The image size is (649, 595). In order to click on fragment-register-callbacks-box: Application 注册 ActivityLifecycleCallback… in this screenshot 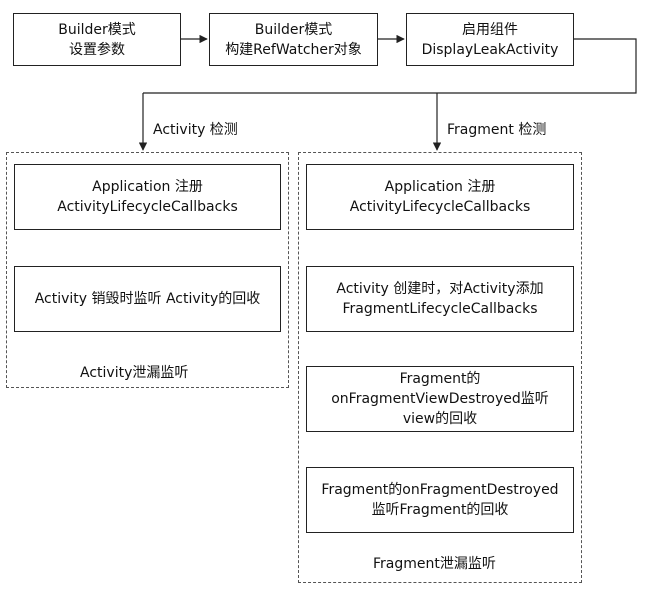, I will do `click(440, 197)`.